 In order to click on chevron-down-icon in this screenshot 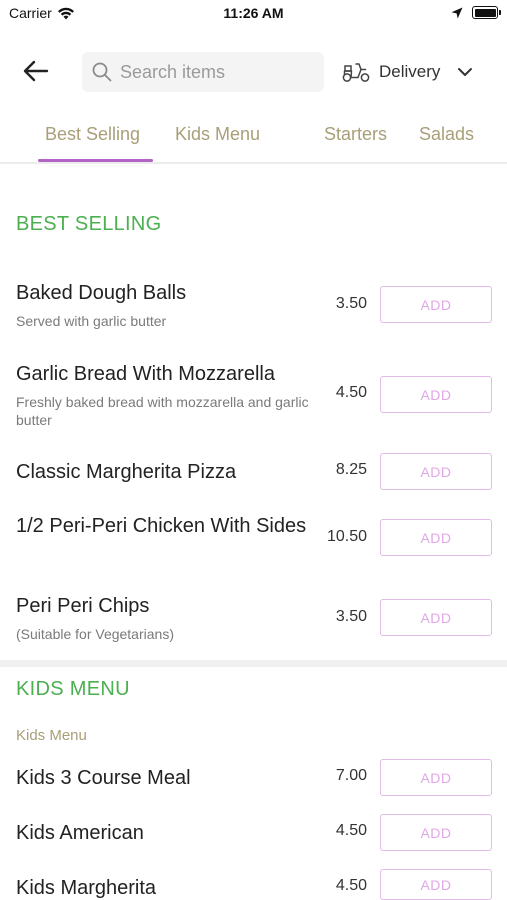, I will do `click(465, 72)`.